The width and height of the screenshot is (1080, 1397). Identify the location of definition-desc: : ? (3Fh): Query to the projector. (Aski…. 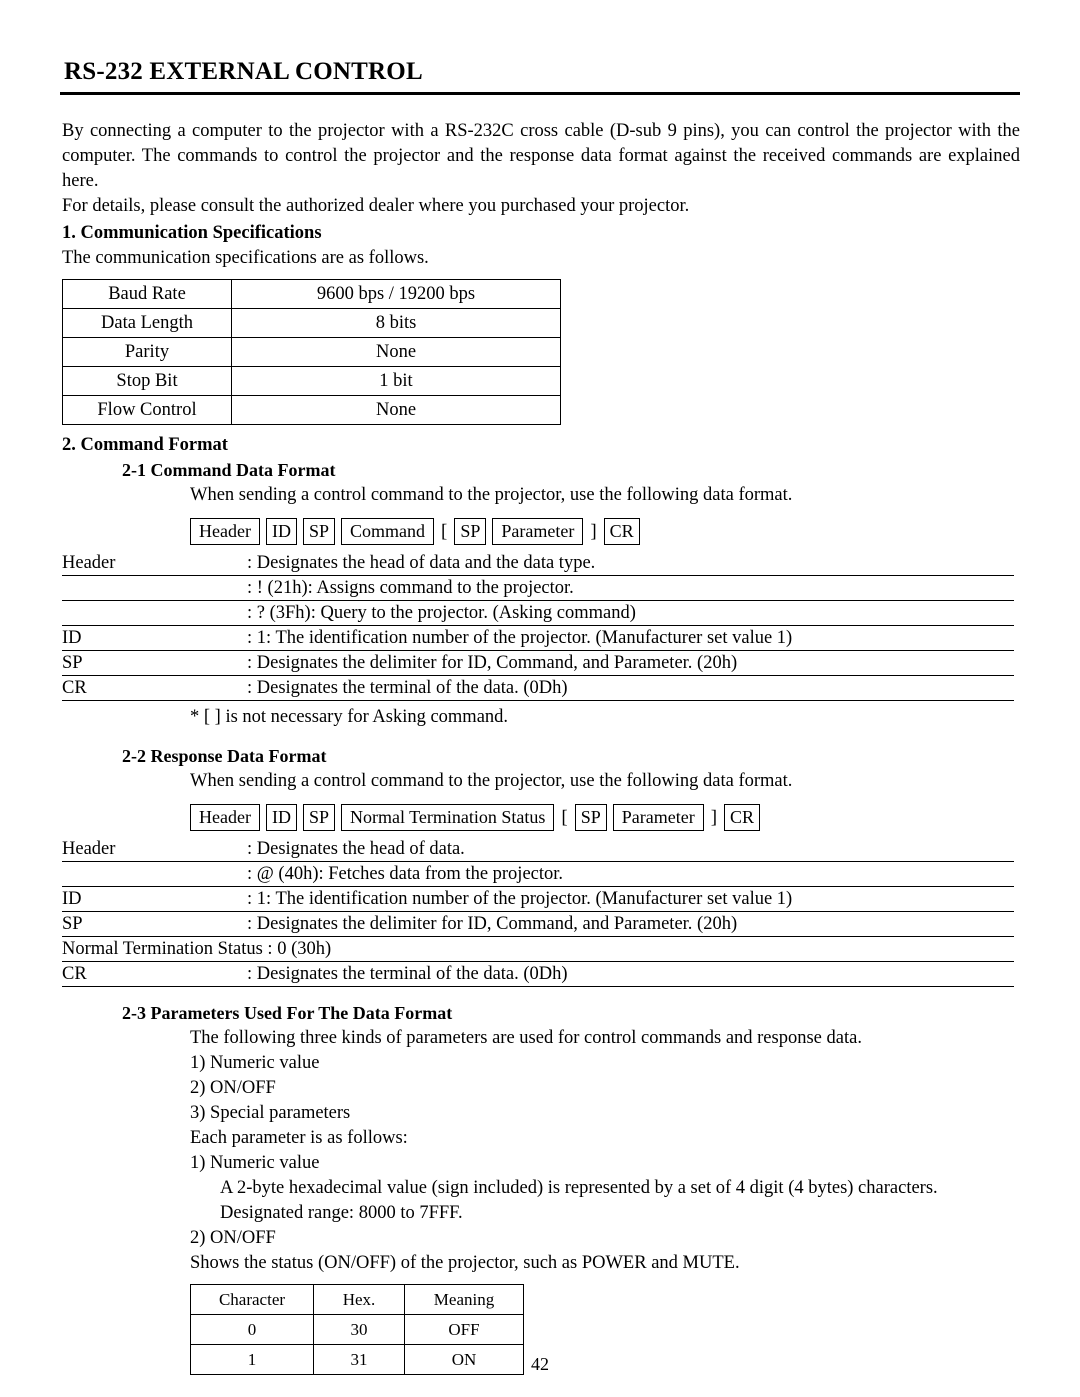
(441, 613).